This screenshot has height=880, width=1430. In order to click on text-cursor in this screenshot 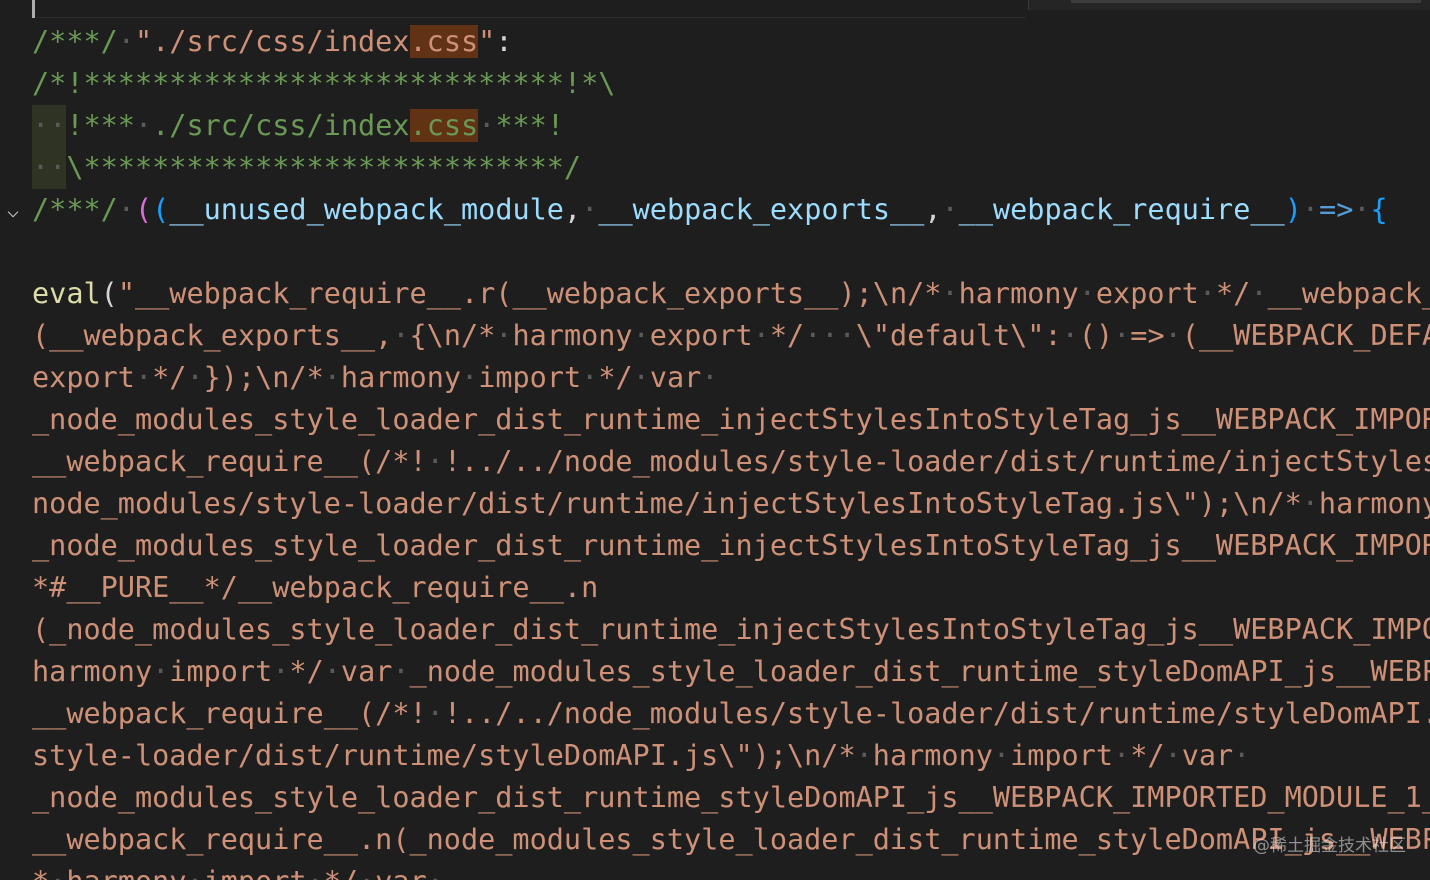, I will do `click(33, 9)`.